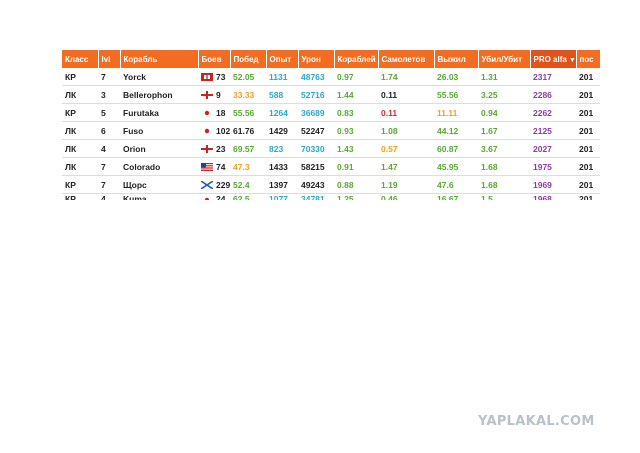  I want to click on column-header-6: Урон, so click(316, 59).